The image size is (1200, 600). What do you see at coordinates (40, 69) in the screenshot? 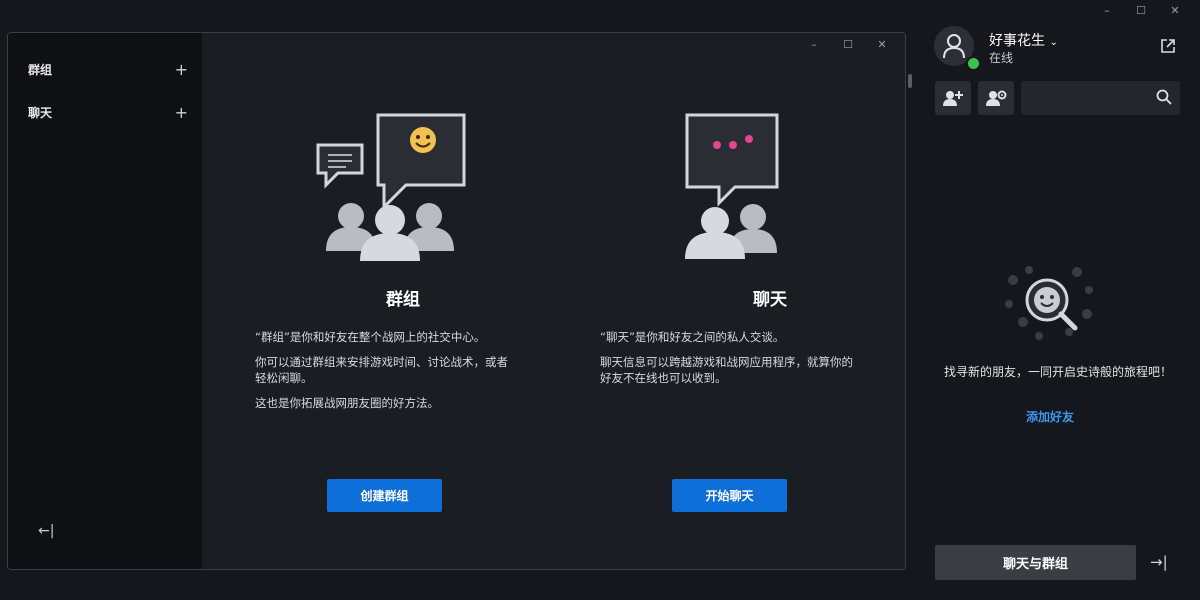
I see `sidebar-item-label: 群组` at bounding box center [40, 69].